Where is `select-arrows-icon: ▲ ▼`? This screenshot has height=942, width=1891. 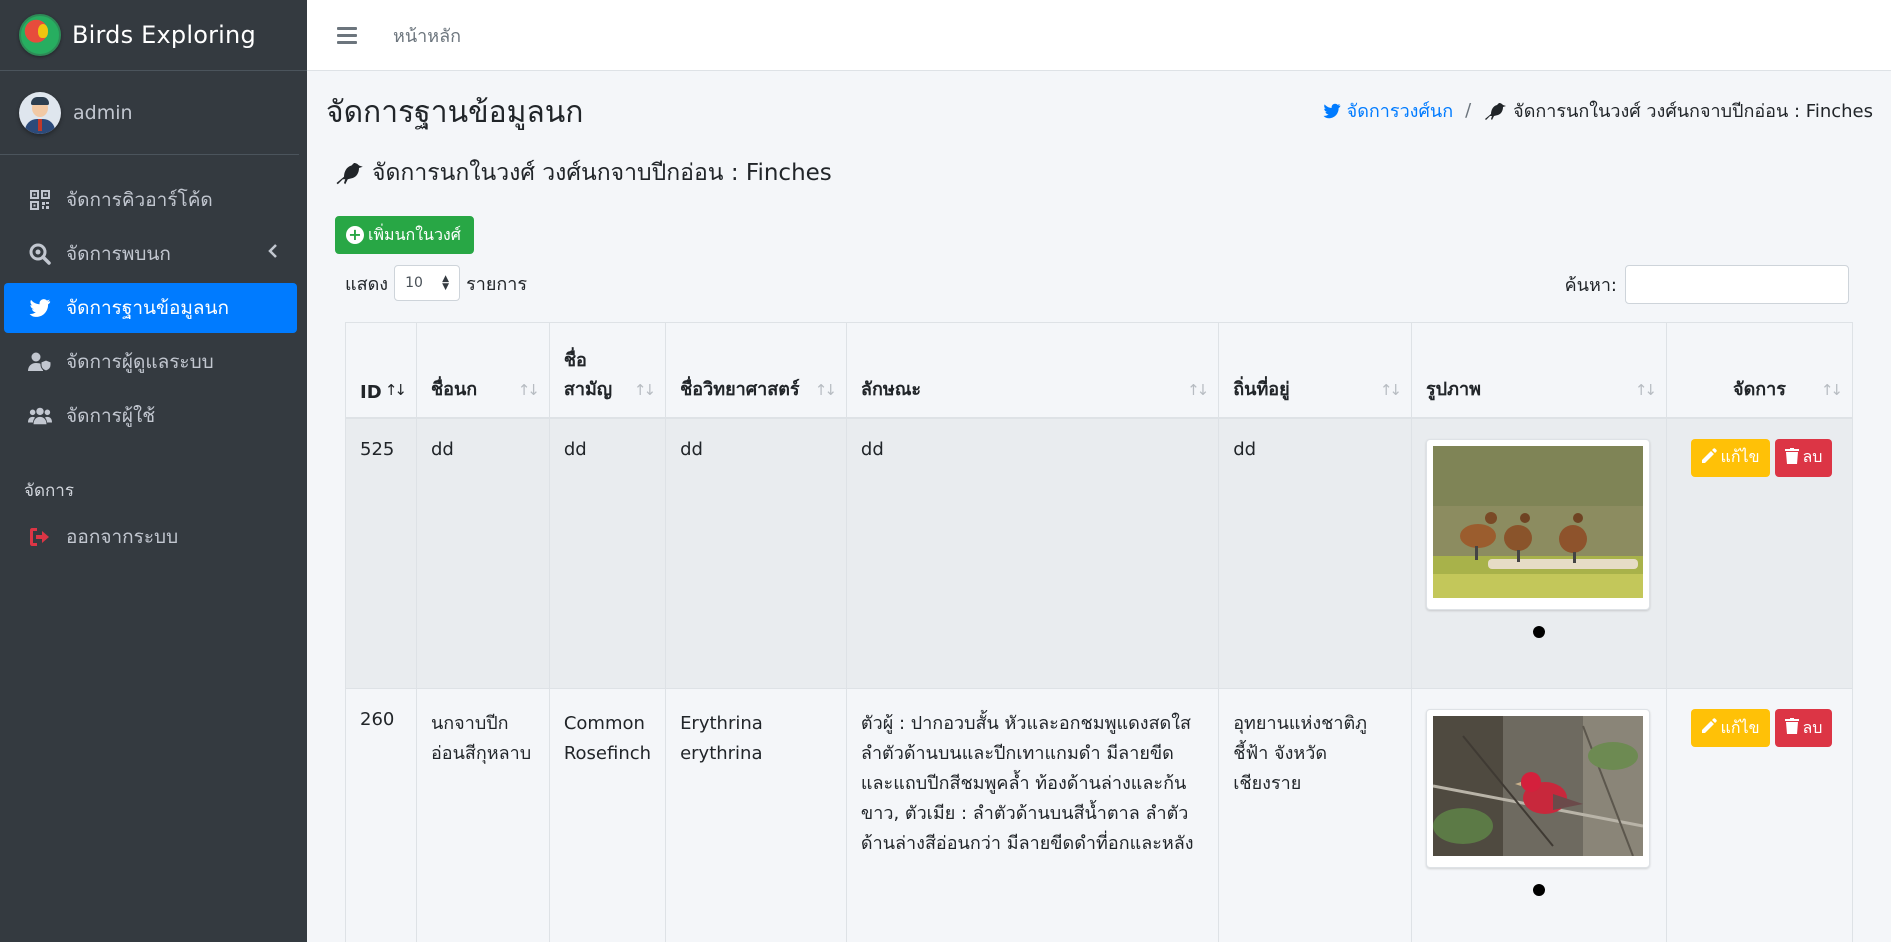 select-arrows-icon: ▲ ▼ is located at coordinates (446, 283).